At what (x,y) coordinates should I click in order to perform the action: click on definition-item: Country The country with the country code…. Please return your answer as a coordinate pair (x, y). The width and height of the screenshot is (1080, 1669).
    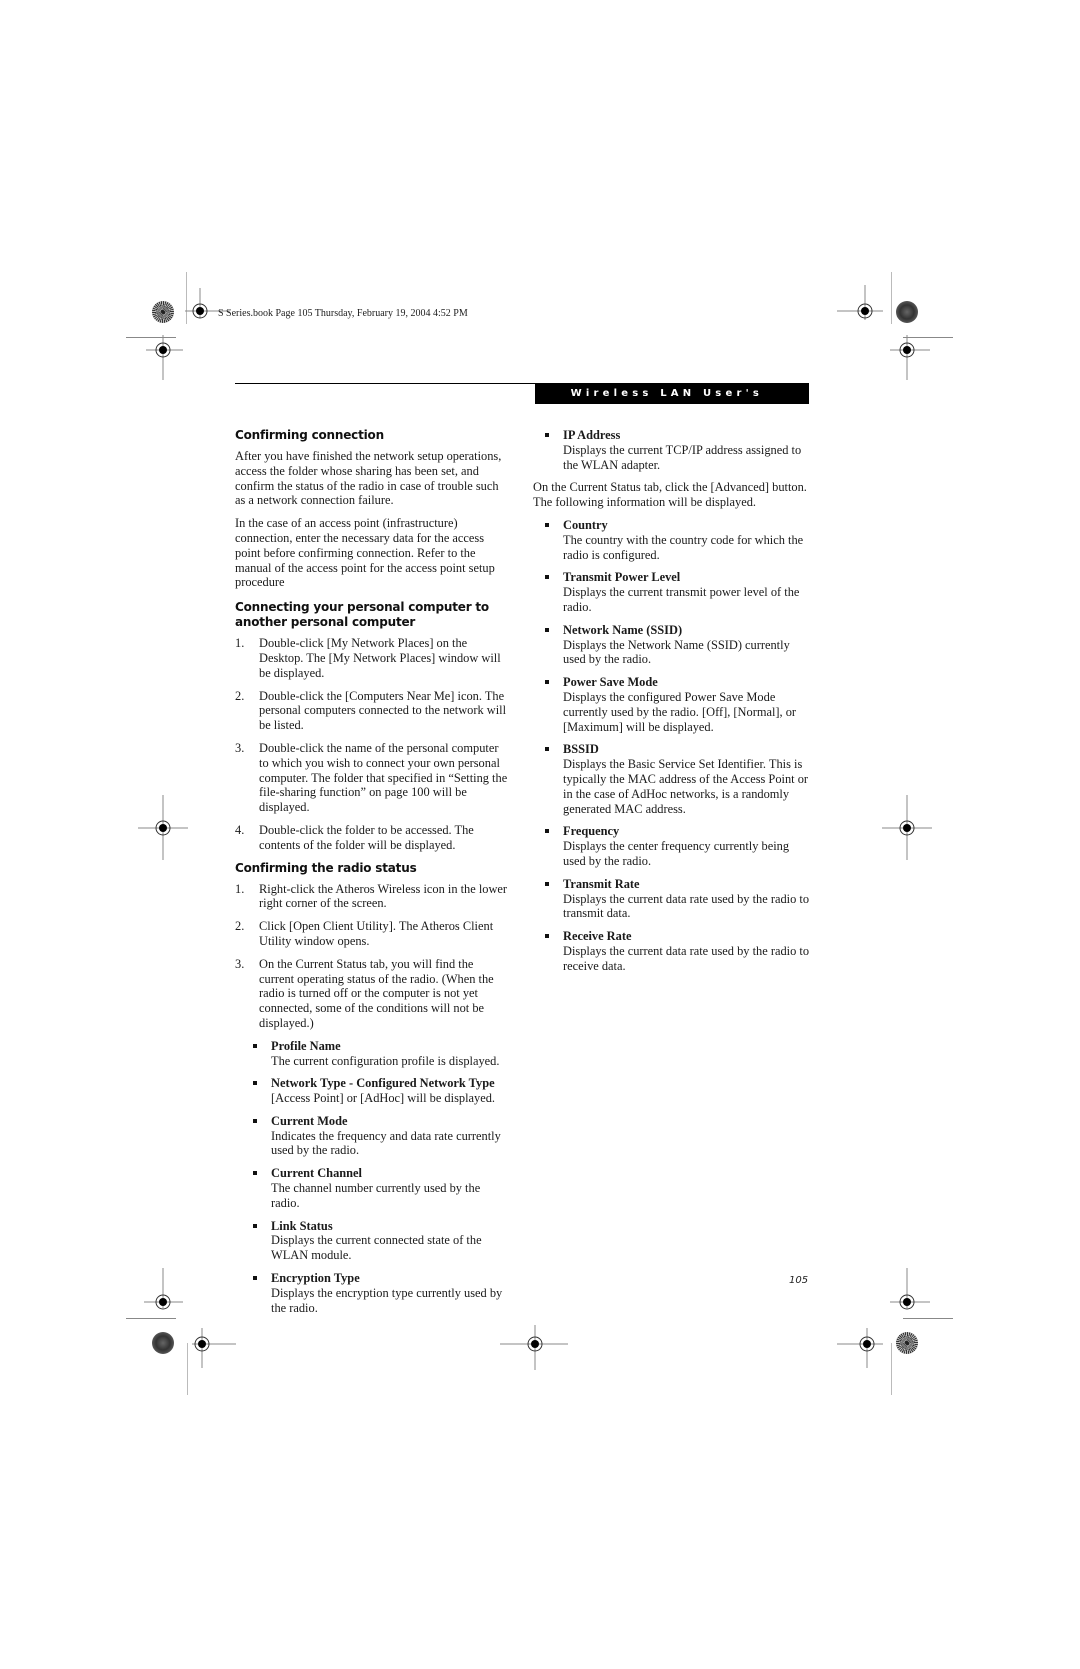
    Looking at the image, I should click on (672, 540).